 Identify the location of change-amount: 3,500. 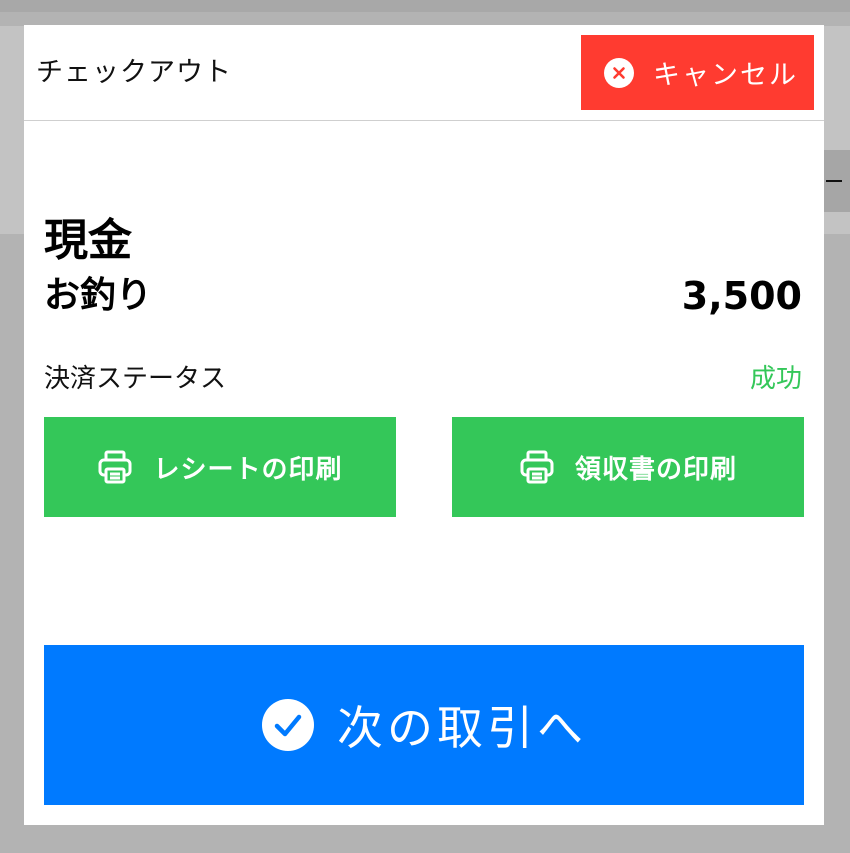
(741, 296).